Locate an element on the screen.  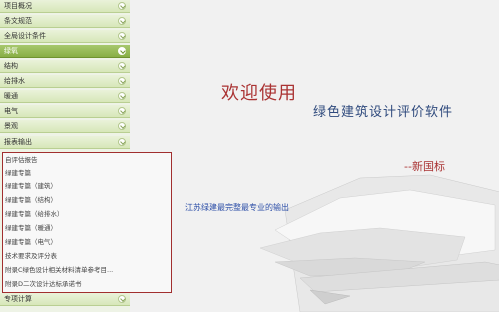
tagline: 江苏绿建最完整最专业的输出 is located at coordinates (237, 207).